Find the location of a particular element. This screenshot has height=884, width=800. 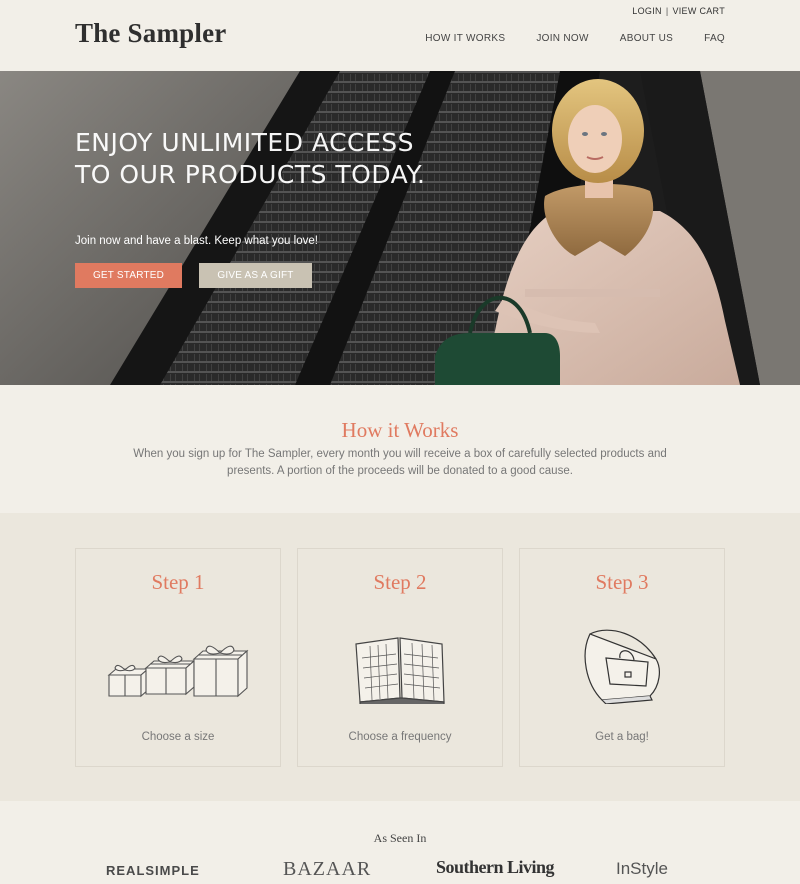

hero-headline-line1: Enjoy unlimited access is located at coordinates (245, 142).